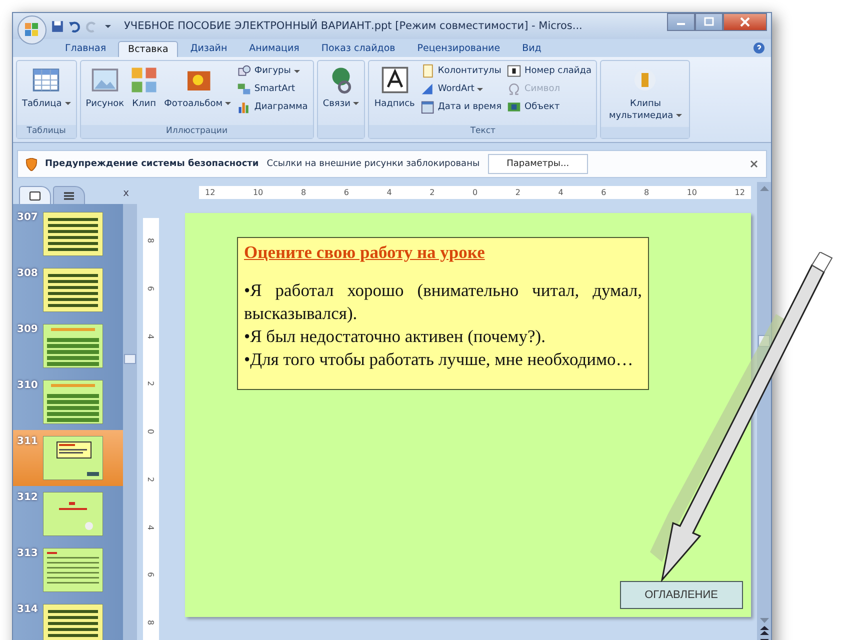 The height and width of the screenshot is (640, 859). Describe the element at coordinates (458, 48) in the screenshot. I see `ribbon-tab: Рецензирование` at that location.